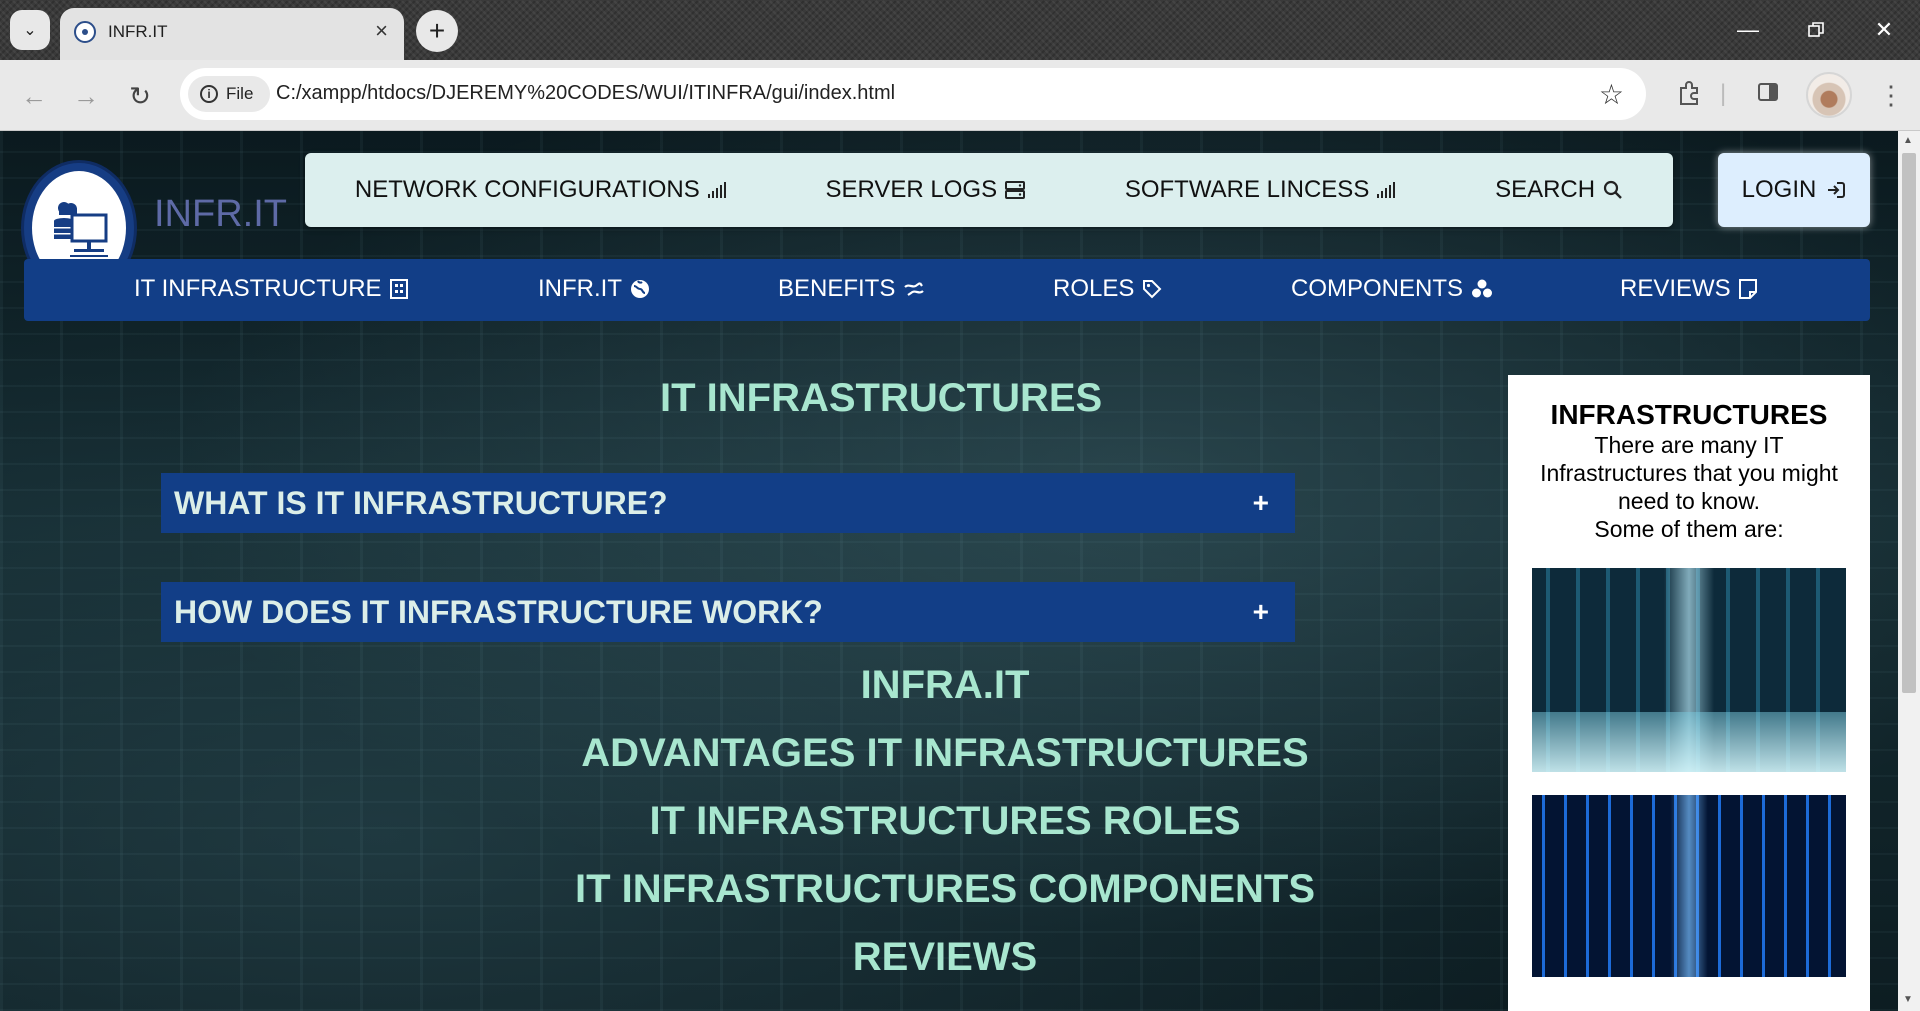 The height and width of the screenshot is (1011, 1920). I want to click on sign-in-icon, so click(1837, 190).